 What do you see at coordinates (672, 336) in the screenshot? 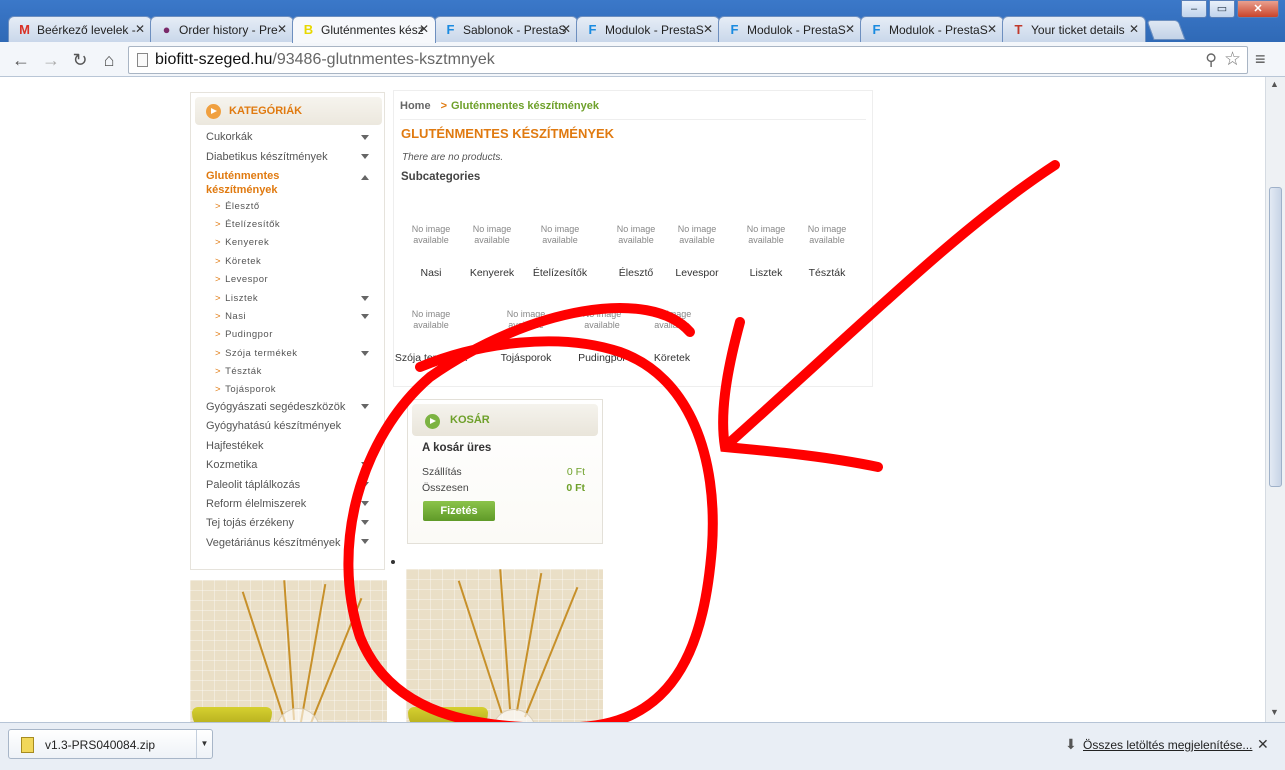
I see `subcategory-card: No image available Köretek` at bounding box center [672, 336].